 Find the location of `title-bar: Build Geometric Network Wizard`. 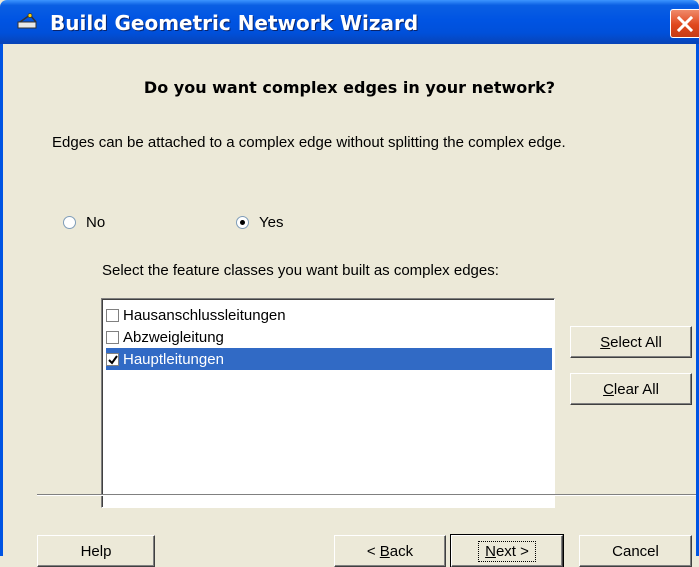

title-bar: Build Geometric Network Wizard is located at coordinates (349, 22).